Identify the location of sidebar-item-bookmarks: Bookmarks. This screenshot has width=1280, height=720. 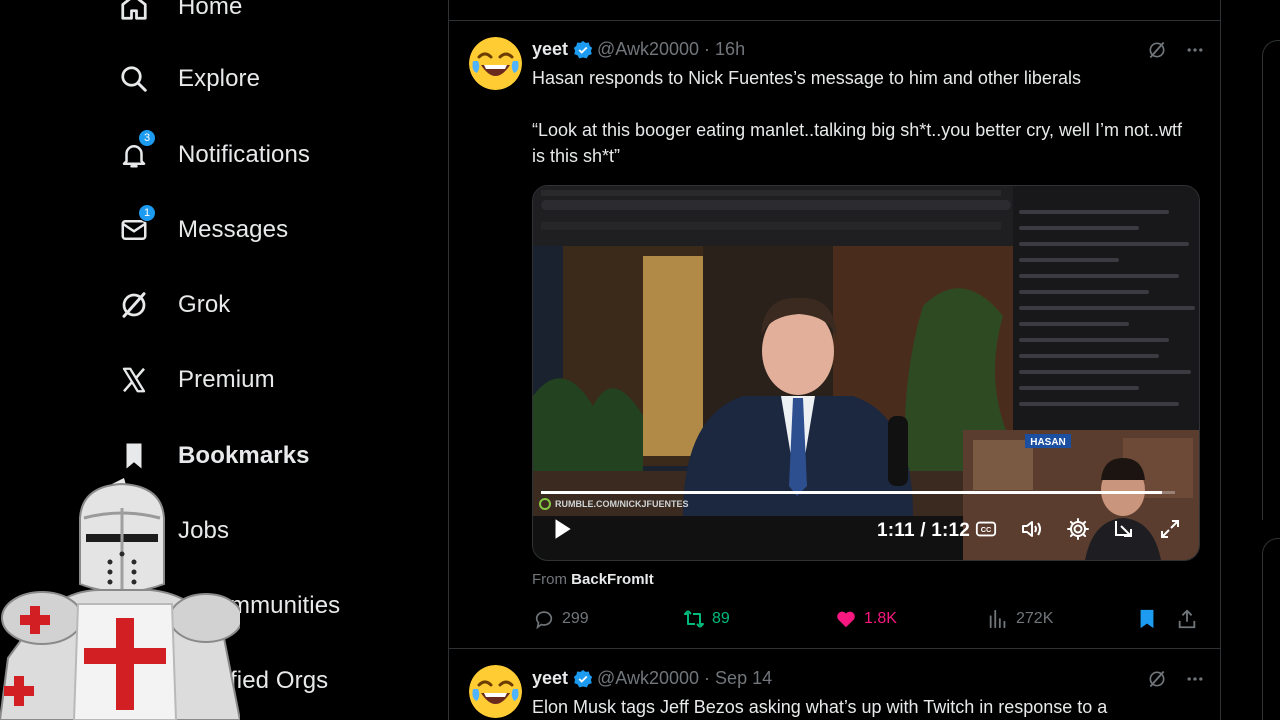
(214, 456).